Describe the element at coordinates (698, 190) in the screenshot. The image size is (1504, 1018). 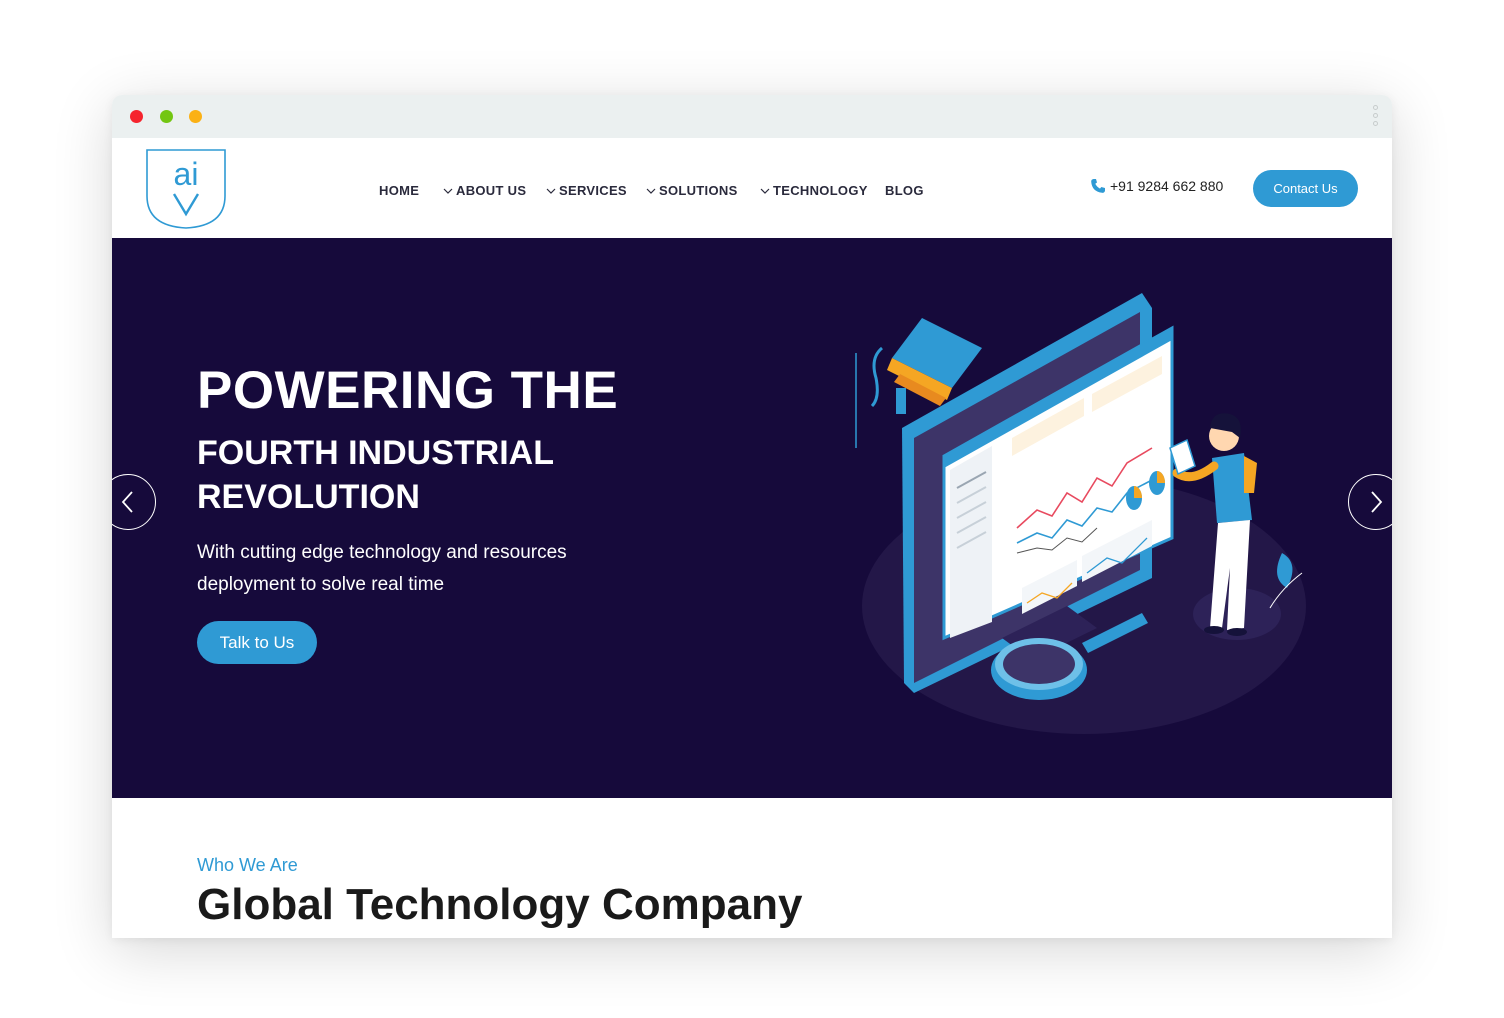
I see `nav-solutions-label: SOLUTIONS` at that location.